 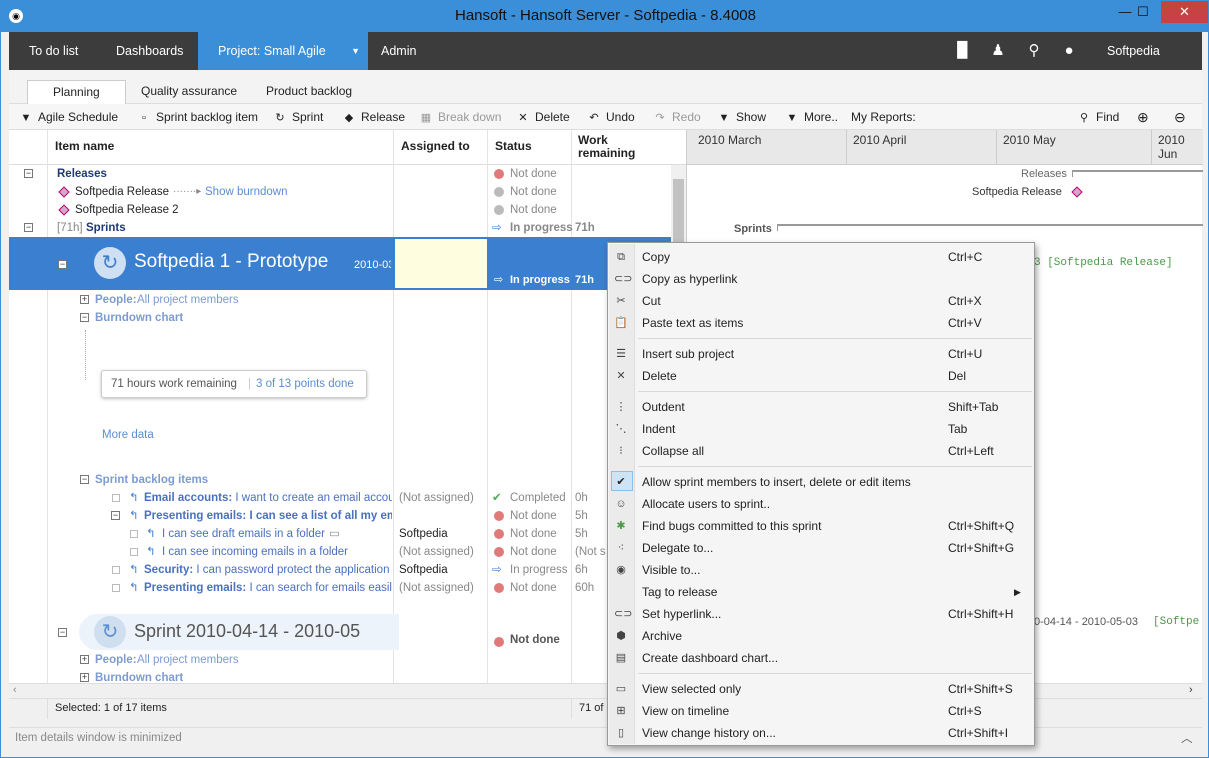 I want to click on menu-item-view-change-history: ▯ View change history on... Ctrl+Shift+I, so click(x=821, y=733).